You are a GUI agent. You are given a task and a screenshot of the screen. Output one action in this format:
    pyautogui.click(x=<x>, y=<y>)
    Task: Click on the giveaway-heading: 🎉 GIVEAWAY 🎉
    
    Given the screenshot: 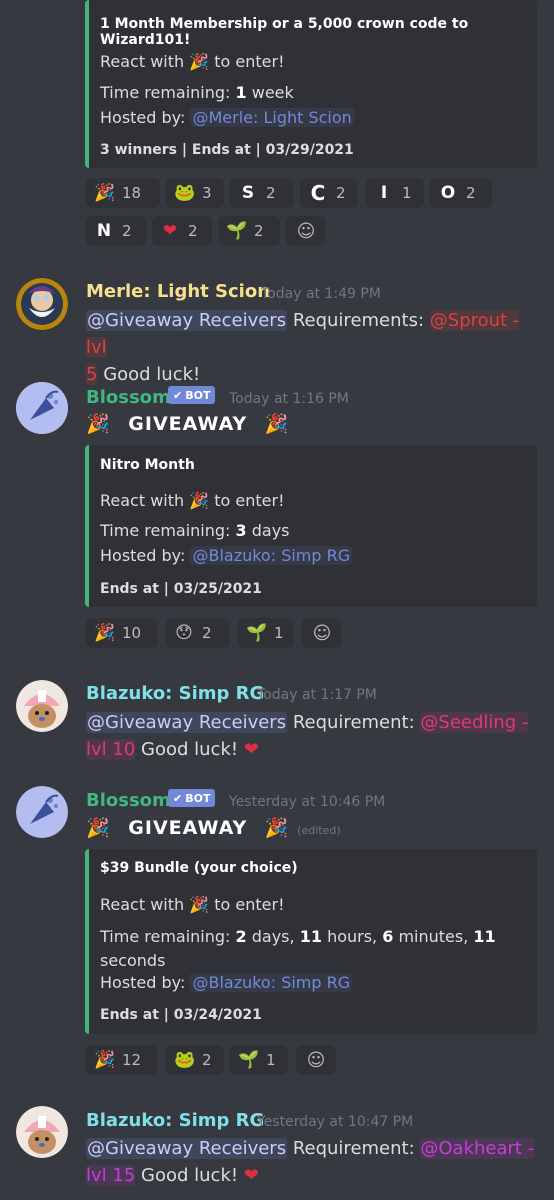 What is the action you would take?
    pyautogui.click(x=188, y=424)
    